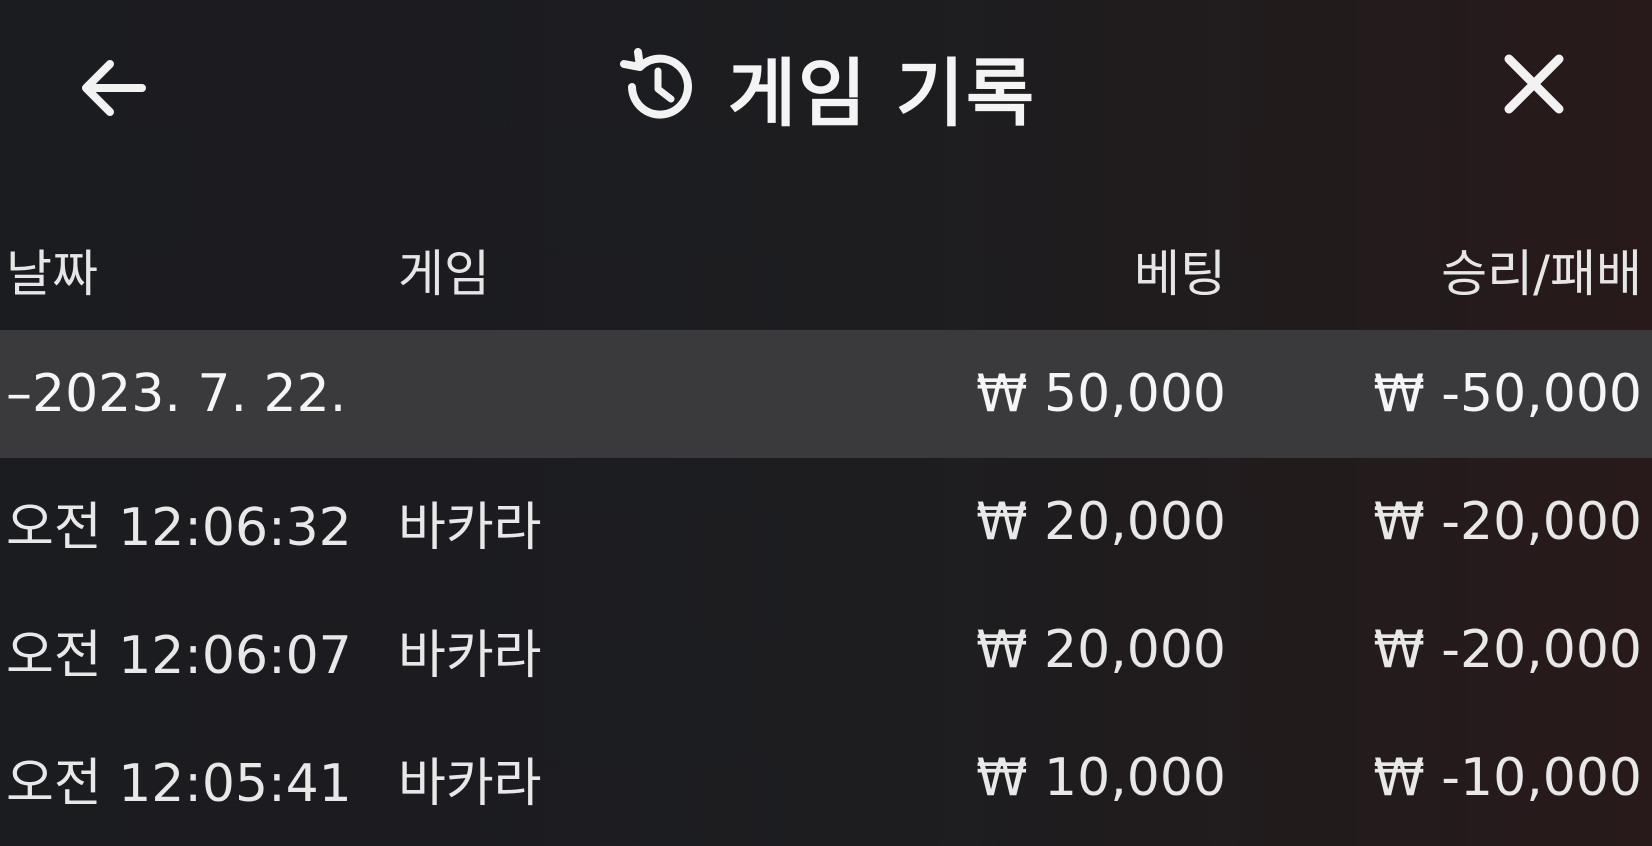  Describe the element at coordinates (179, 527) in the screenshot. I see `row-time: 오전 12:06:32` at that location.